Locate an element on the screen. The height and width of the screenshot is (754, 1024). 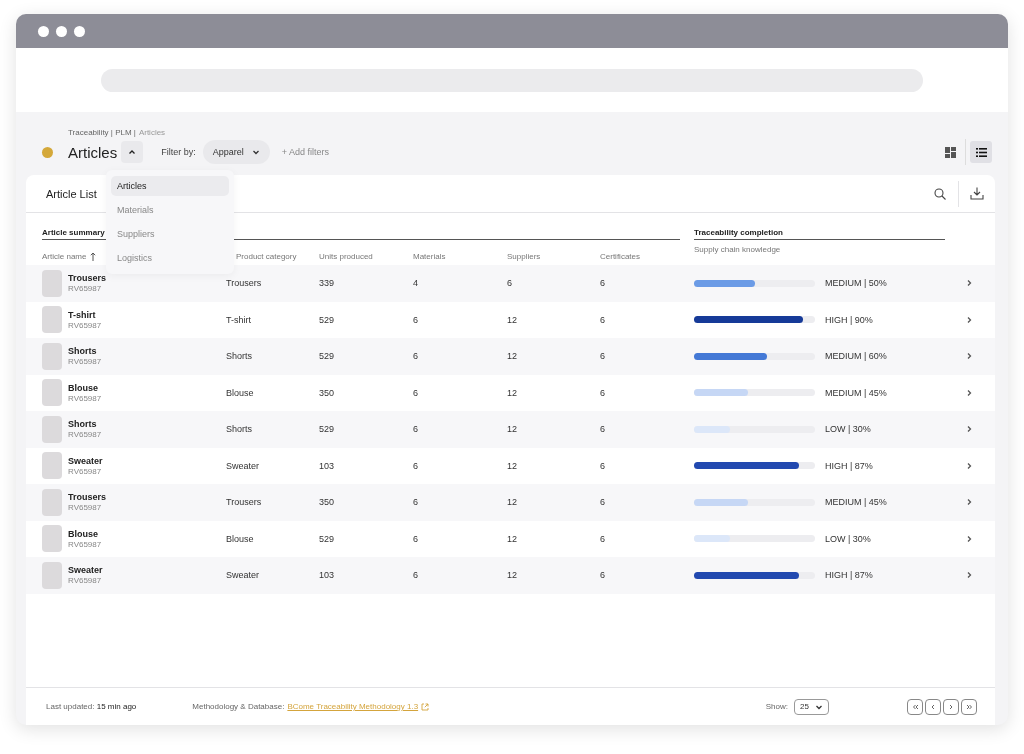
column-header: Product category is located at coordinates (266, 255).